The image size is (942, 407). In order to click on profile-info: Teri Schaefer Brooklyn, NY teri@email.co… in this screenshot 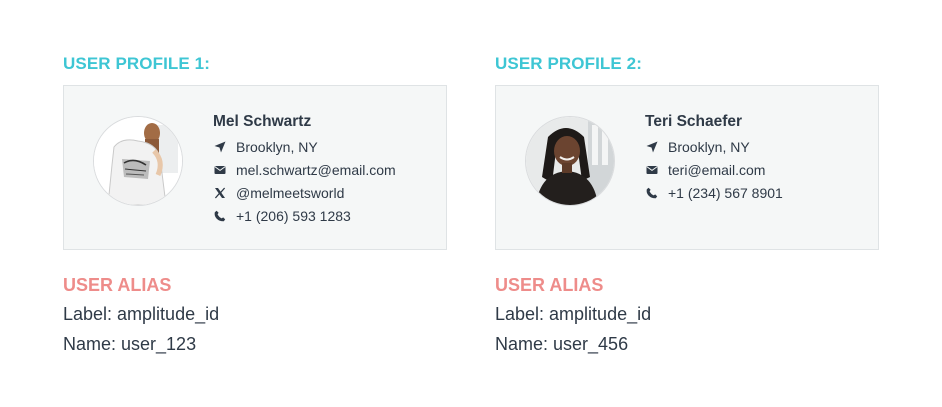, I will do `click(714, 158)`.